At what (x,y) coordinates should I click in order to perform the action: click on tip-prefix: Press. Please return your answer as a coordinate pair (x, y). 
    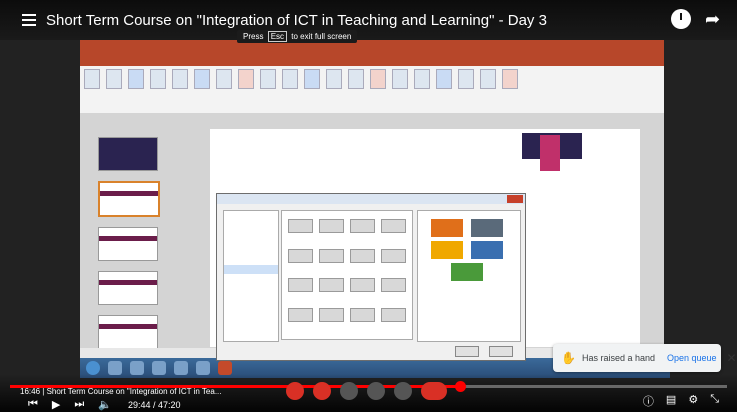
    Looking at the image, I should click on (253, 36).